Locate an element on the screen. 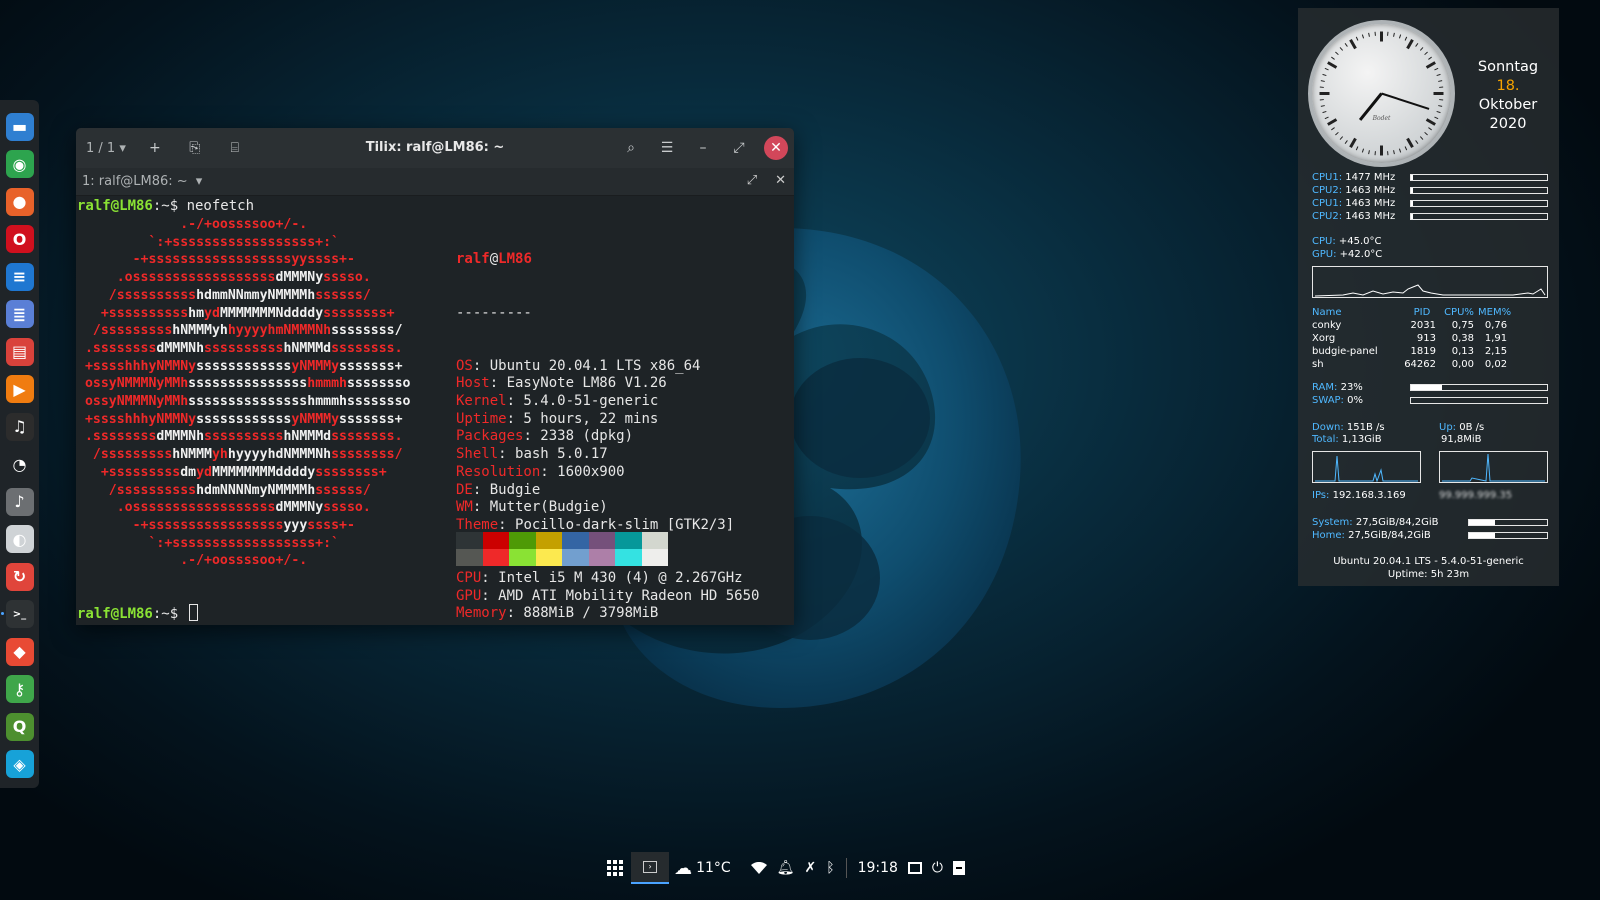  dock-item: ▶ is located at coordinates (19, 390).